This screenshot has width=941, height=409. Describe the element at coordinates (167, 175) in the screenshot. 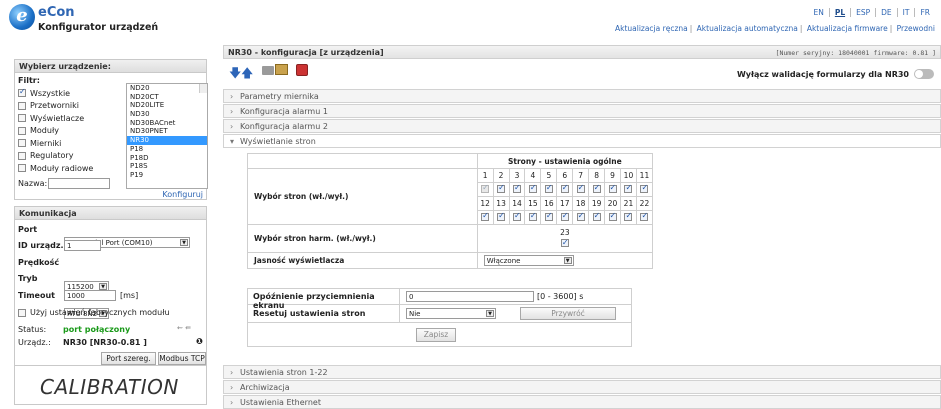

I see `device-item: P19` at that location.